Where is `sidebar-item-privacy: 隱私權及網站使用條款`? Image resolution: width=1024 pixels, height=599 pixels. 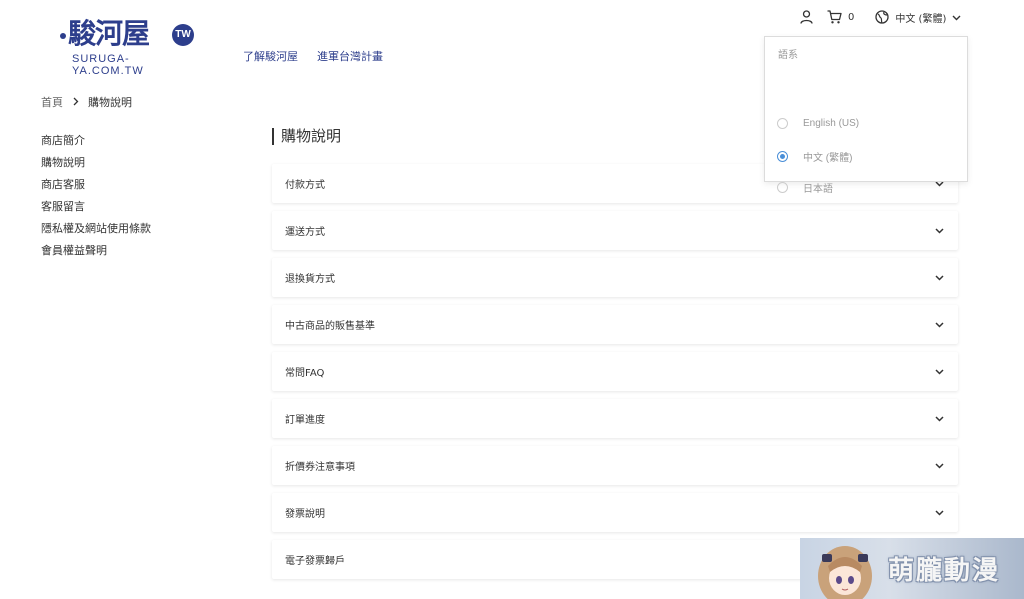 sidebar-item-privacy: 隱私權及網站使用條款 is located at coordinates (96, 229).